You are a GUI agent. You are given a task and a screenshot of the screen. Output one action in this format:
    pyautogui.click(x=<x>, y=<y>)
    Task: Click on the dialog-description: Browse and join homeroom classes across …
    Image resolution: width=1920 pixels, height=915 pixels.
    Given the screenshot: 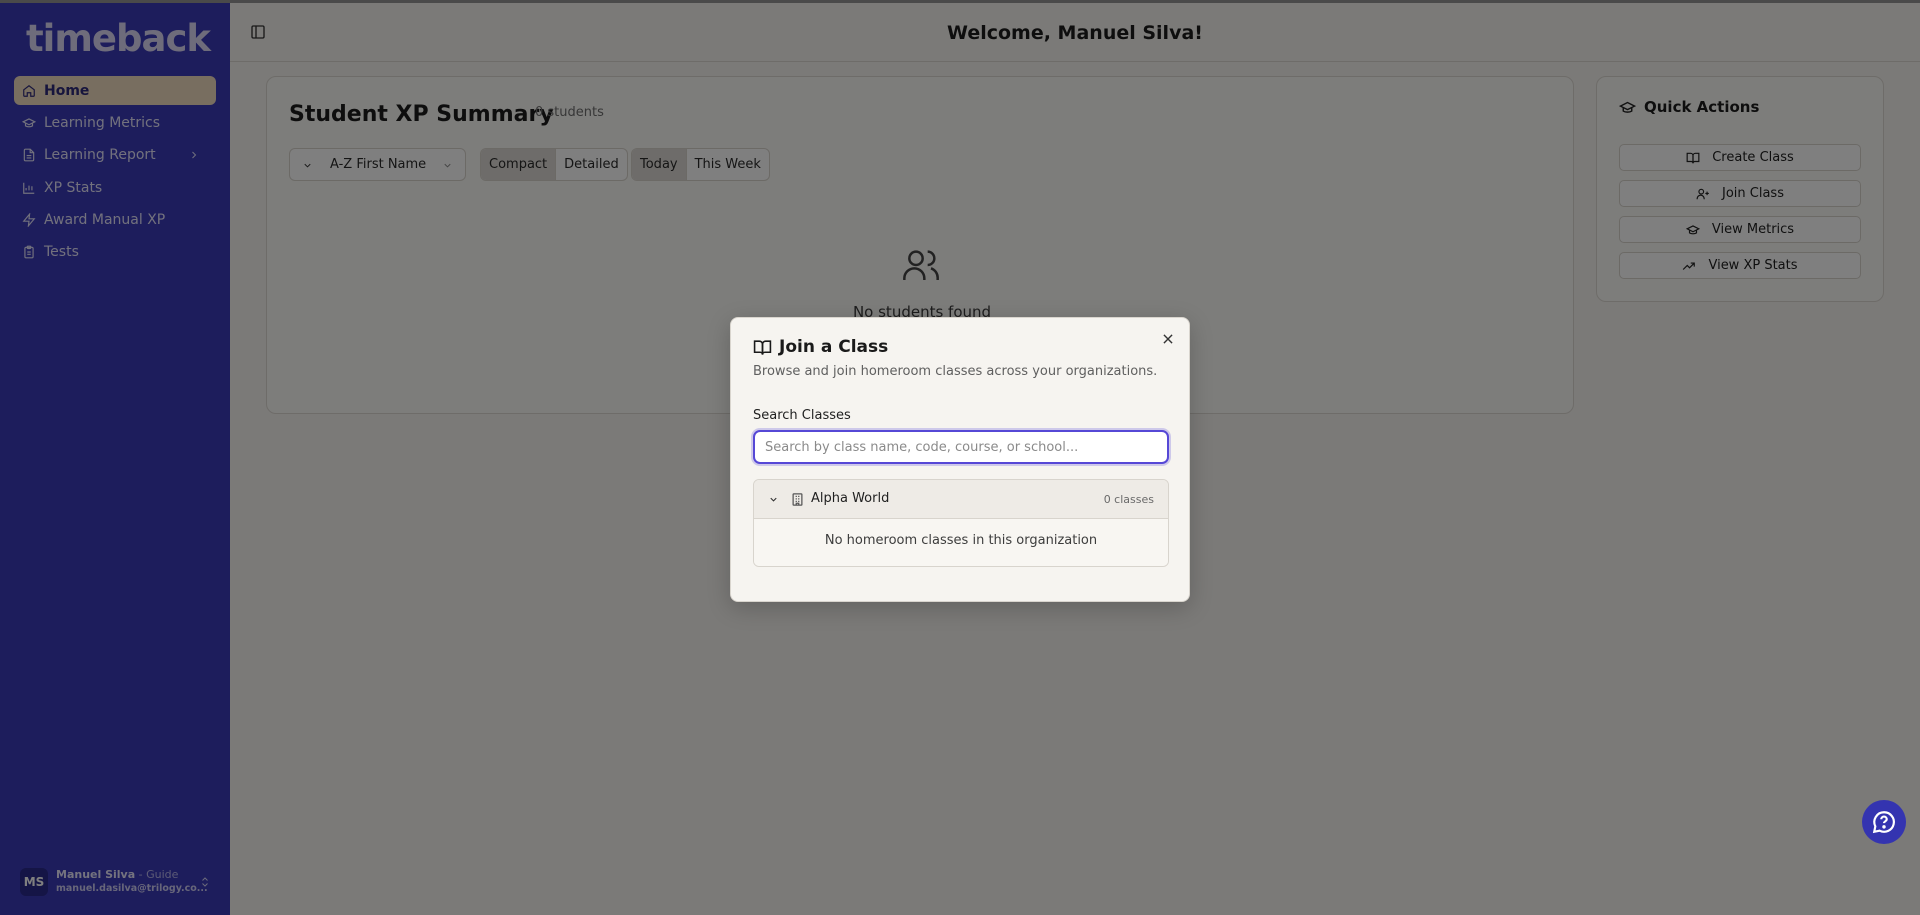 What is the action you would take?
    pyautogui.click(x=955, y=371)
    